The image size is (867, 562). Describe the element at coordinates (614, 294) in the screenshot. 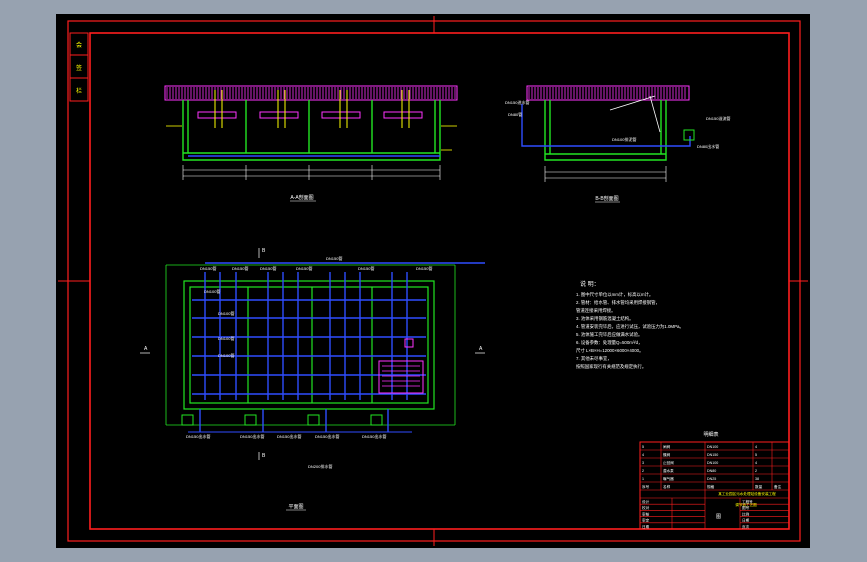

I see `note-line: 1. 图中尺寸单位以mm计，标高以m计。` at that location.